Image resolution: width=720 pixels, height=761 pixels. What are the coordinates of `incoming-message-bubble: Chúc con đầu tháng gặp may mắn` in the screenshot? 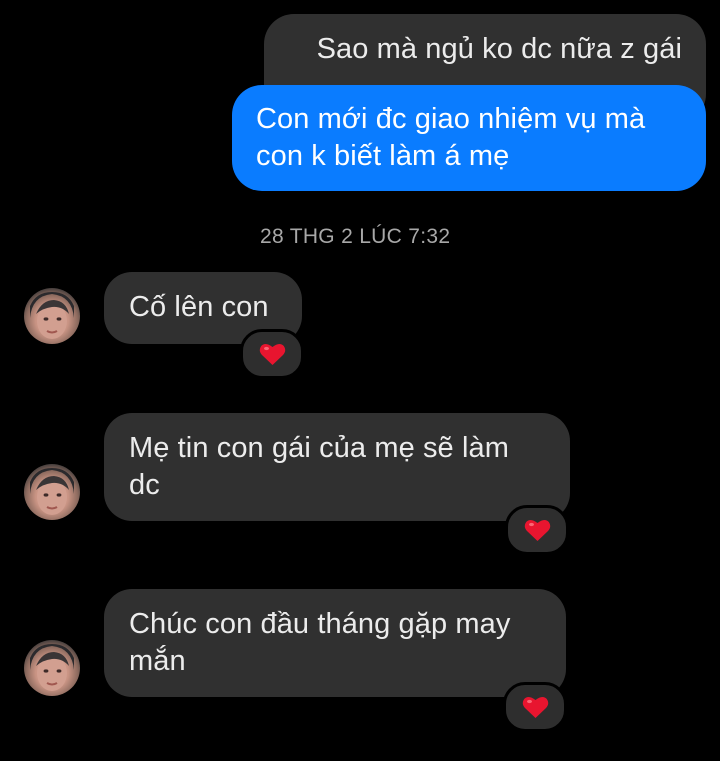 It's located at (335, 643).